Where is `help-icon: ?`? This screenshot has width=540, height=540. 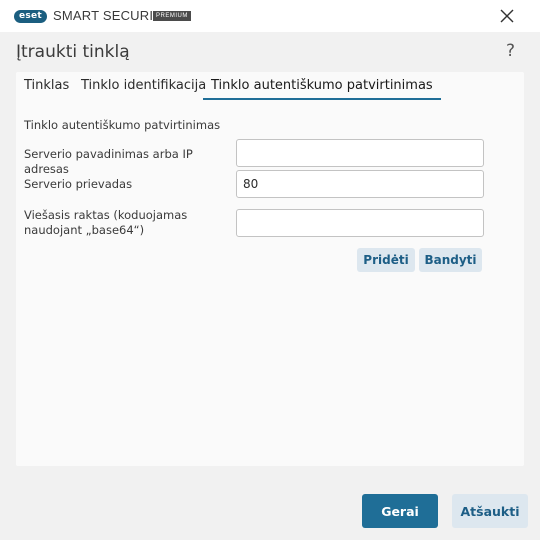
help-icon: ? is located at coordinates (510, 51).